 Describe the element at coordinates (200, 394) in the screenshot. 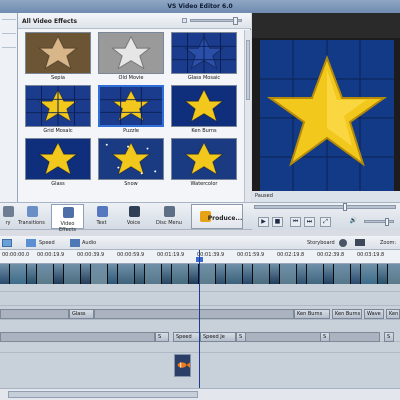

I see `timeline-scrollbar` at that location.